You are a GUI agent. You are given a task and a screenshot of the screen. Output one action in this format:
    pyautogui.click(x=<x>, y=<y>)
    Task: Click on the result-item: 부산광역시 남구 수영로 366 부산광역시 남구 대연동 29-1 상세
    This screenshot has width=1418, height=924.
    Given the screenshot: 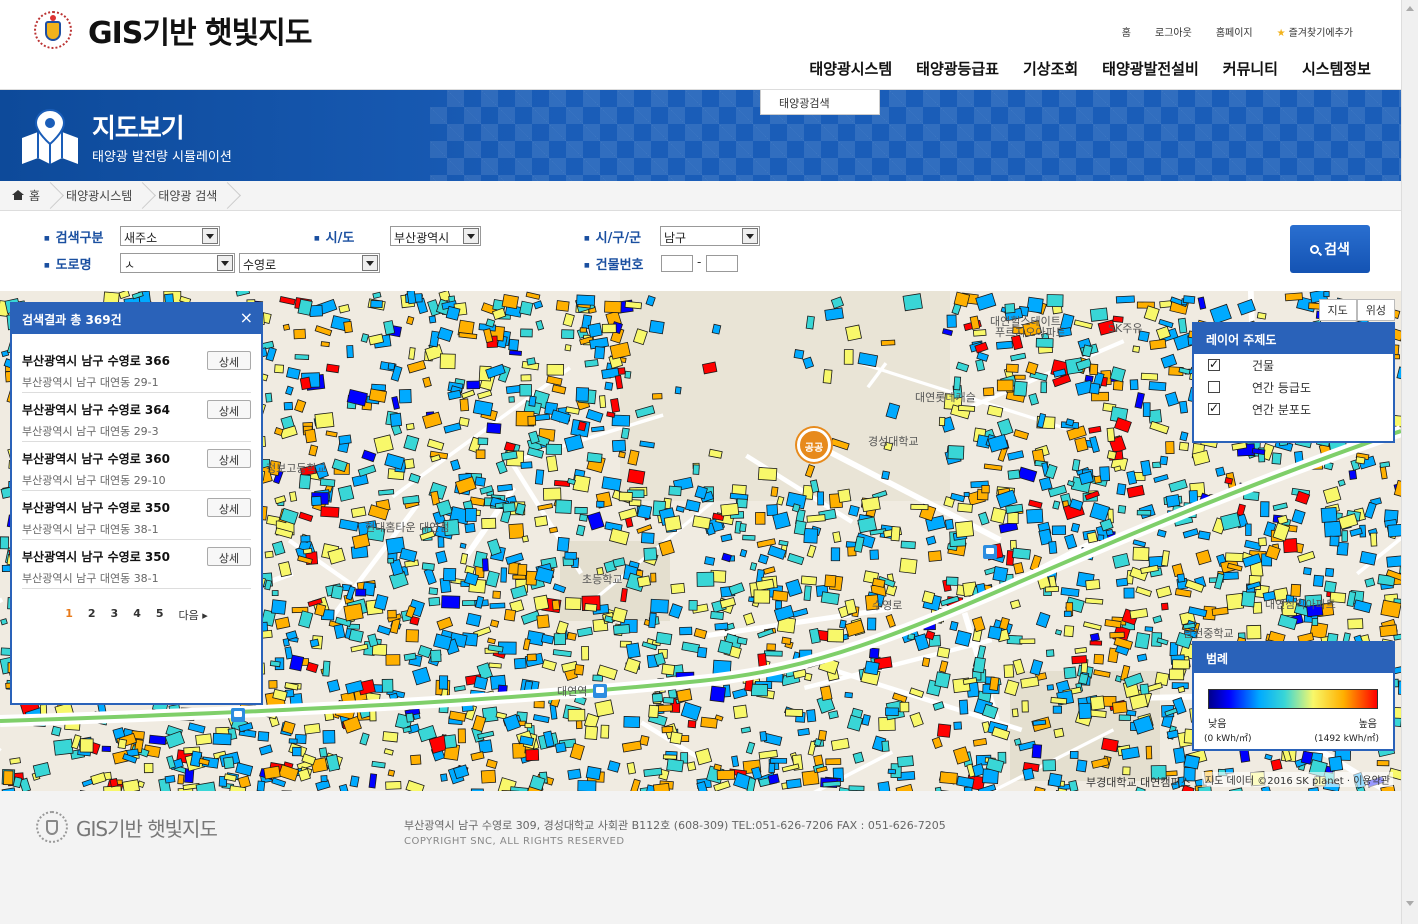 What is the action you would take?
    pyautogui.click(x=136, y=368)
    